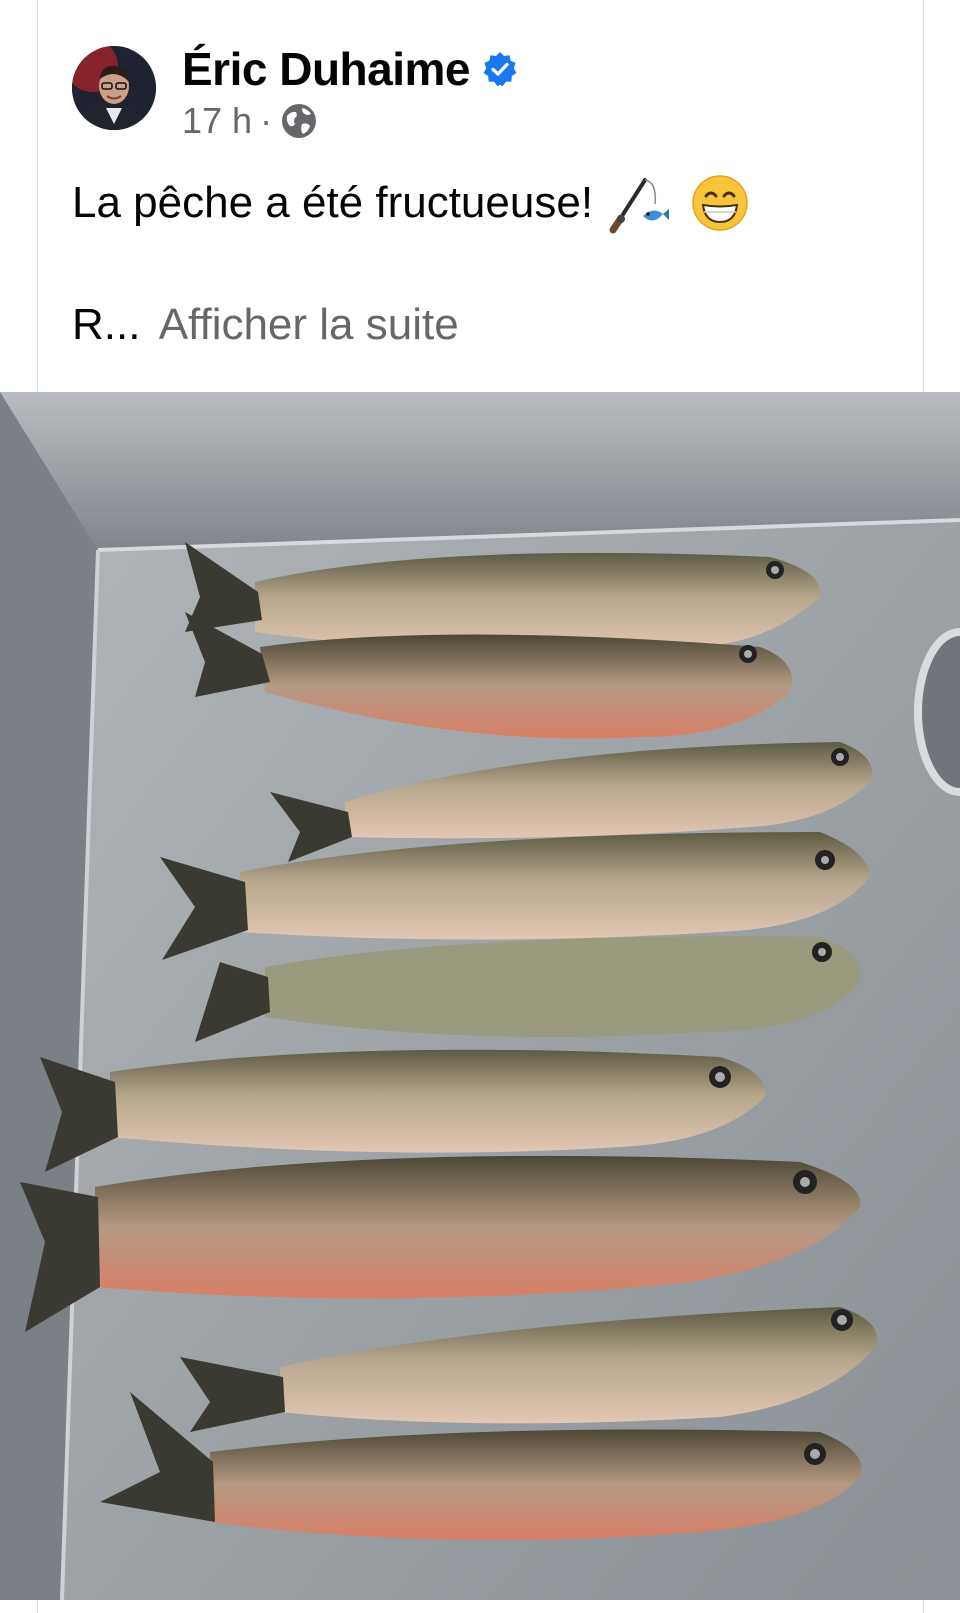  I want to click on see-more-row: R... Afficher la suite, so click(265, 325).